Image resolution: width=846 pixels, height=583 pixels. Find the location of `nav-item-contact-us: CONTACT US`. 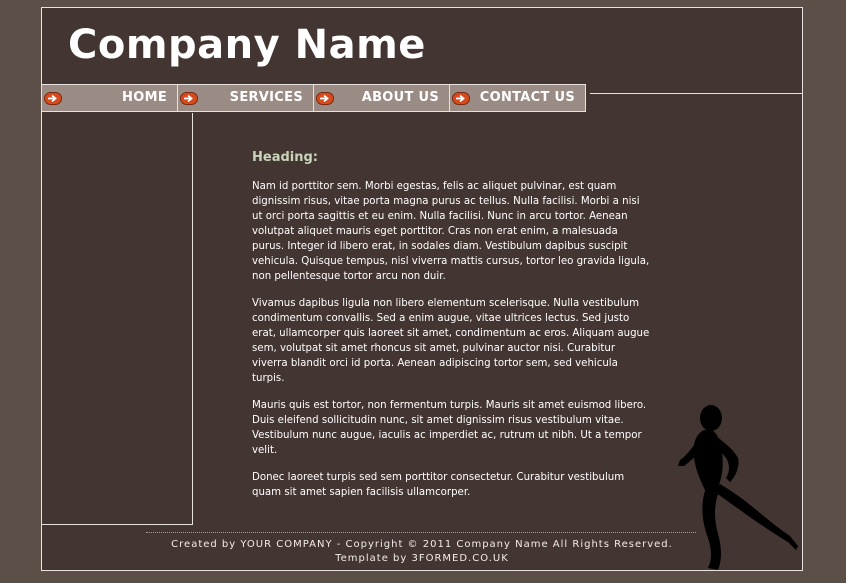

nav-item-contact-us: CONTACT US is located at coordinates (518, 98).